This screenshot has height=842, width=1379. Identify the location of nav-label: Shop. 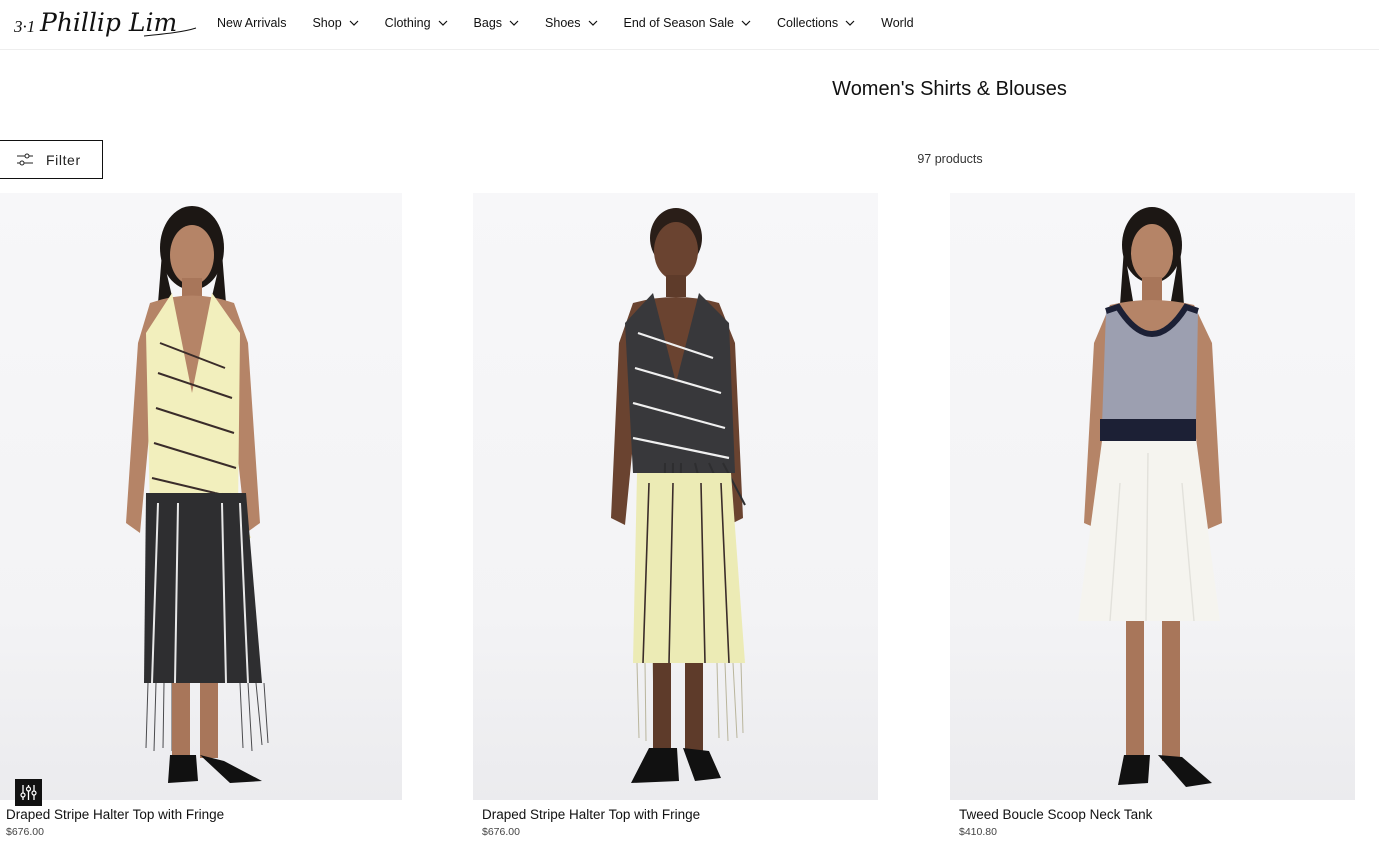
(327, 23).